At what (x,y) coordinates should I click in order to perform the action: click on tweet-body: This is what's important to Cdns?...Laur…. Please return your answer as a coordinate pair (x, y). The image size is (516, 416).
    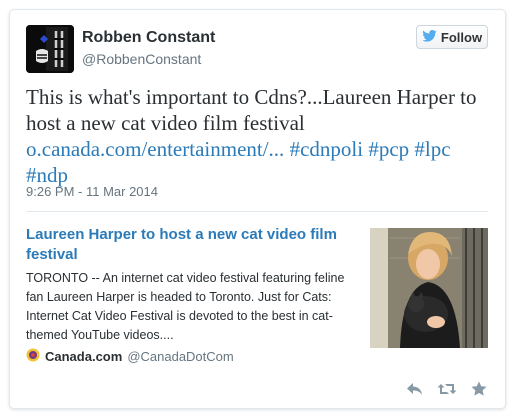
    Looking at the image, I should click on (251, 110).